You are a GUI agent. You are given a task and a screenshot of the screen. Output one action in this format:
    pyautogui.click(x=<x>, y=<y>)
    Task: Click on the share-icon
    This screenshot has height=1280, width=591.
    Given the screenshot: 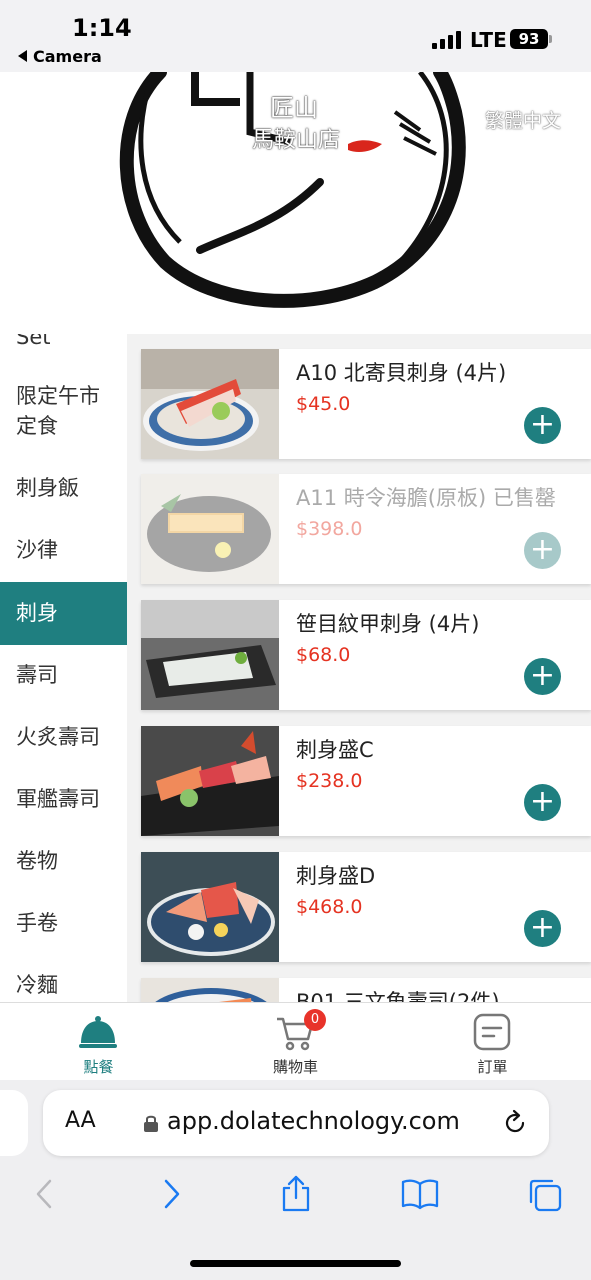 What is the action you would take?
    pyautogui.click(x=296, y=1193)
    